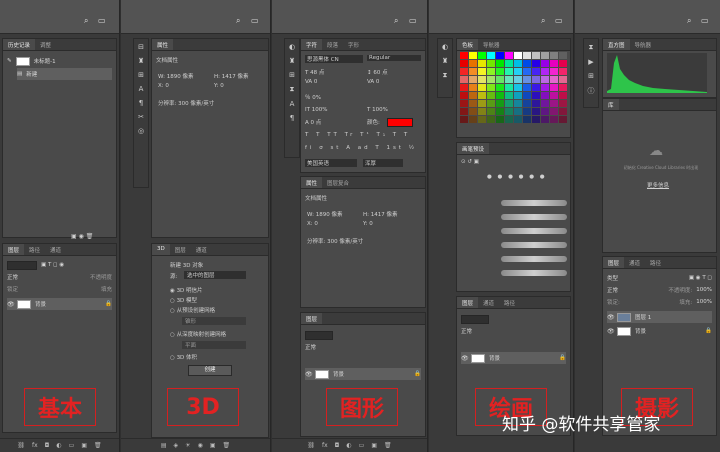 The width and height of the screenshot is (720, 452). Describe the element at coordinates (12, 277) in the screenshot. I see `blend-mode-select: 正常` at that location.